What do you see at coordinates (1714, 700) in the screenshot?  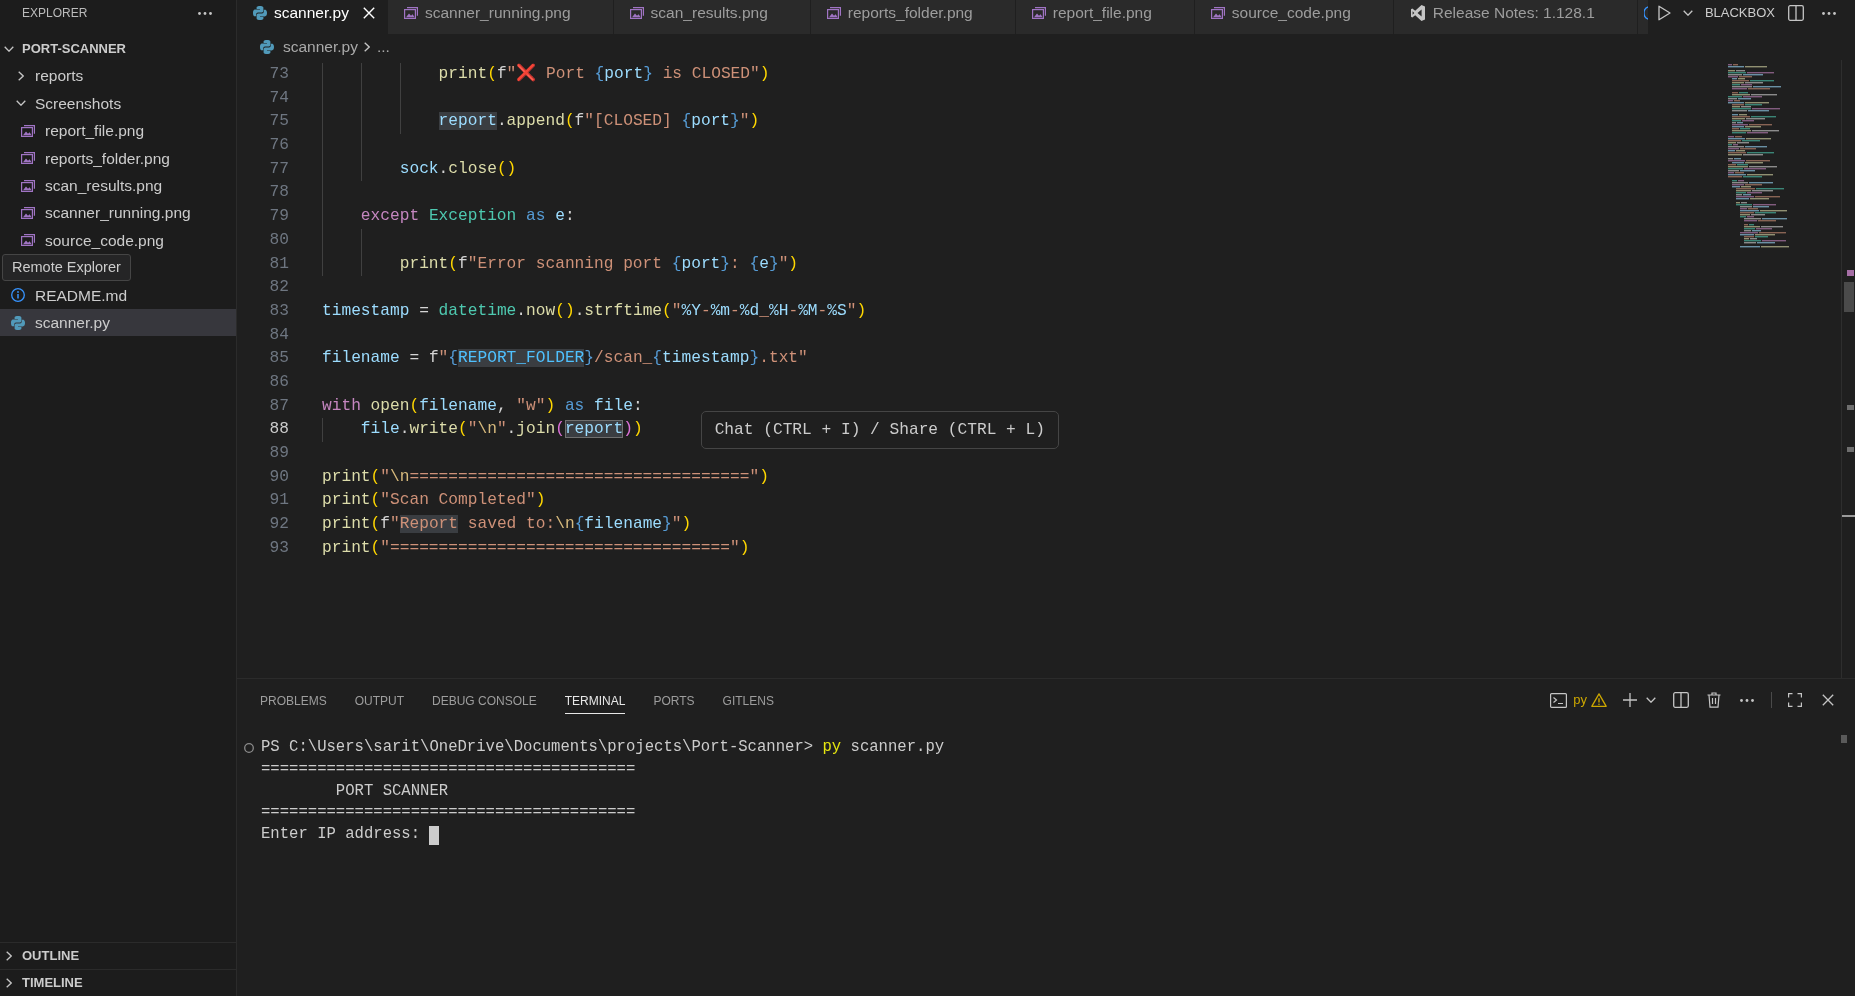 I see `trash-icon` at bounding box center [1714, 700].